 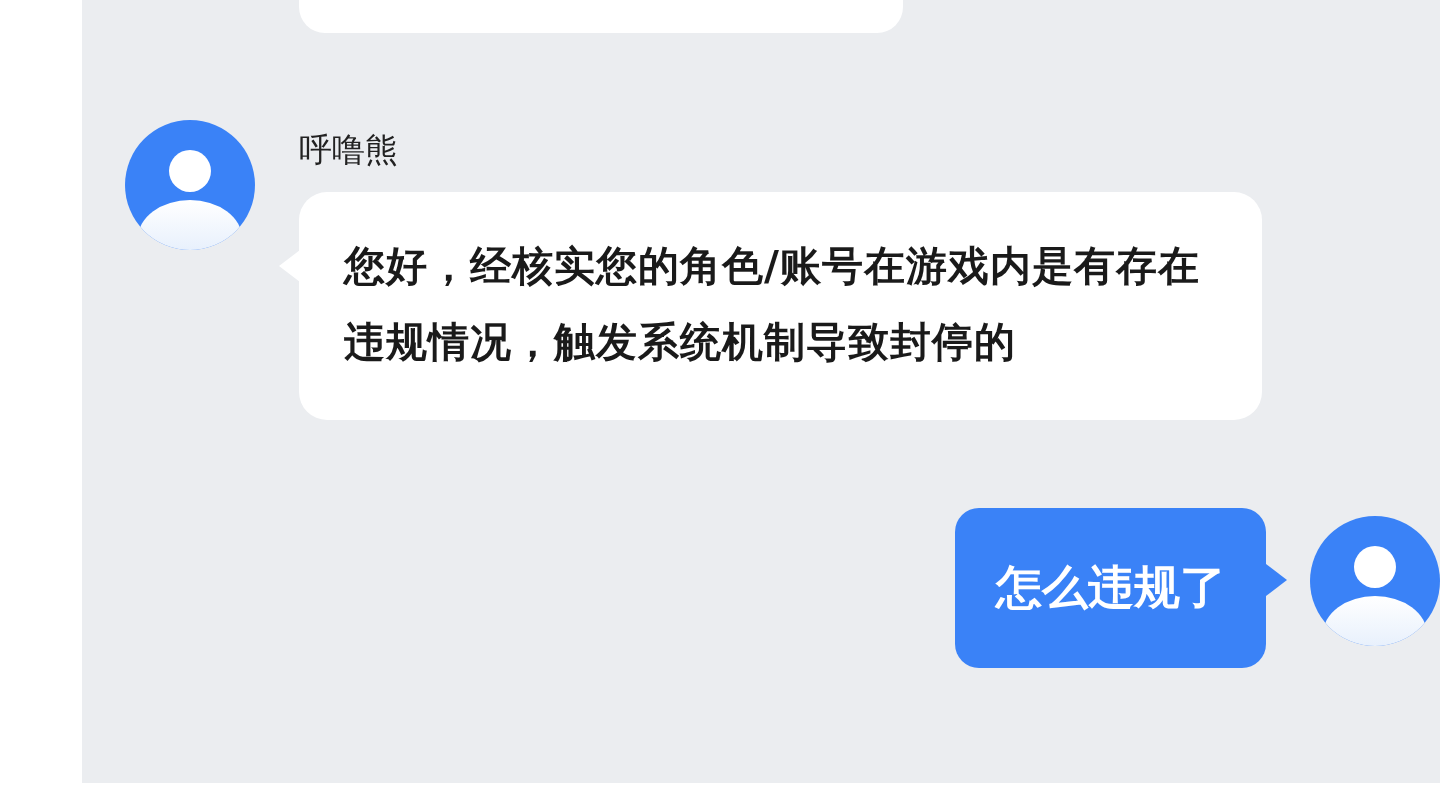 I want to click on message-text: 怎么违规了, so click(x=1110, y=587).